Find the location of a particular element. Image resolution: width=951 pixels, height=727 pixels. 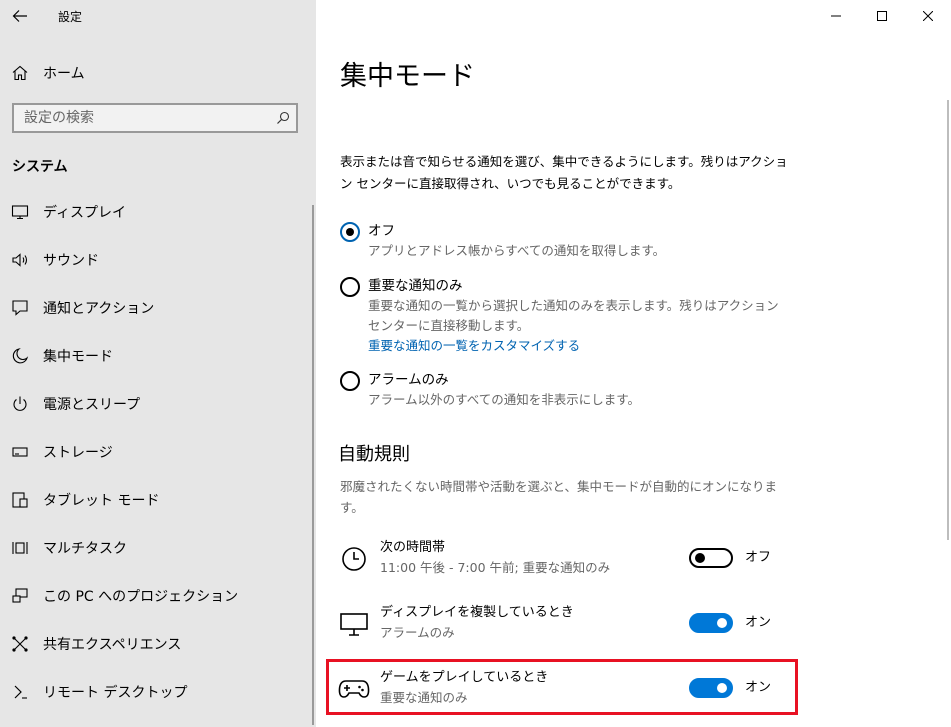

sidebar-item-label: マルチタスク is located at coordinates (85, 549).